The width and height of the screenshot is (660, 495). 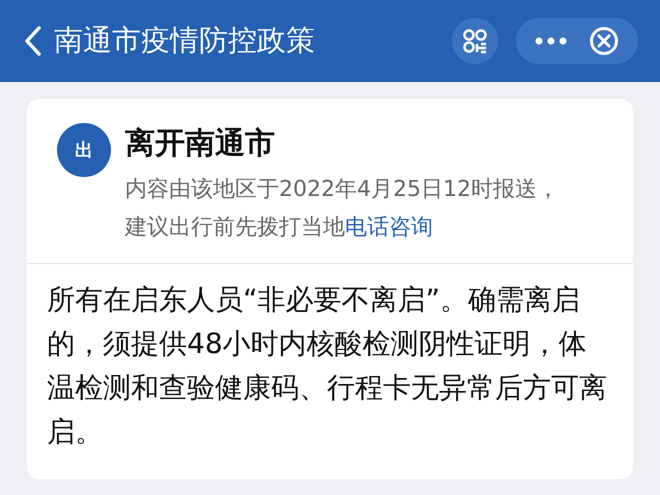 What do you see at coordinates (184, 41) in the screenshot?
I see `page-title: 南通市疫情防控政策` at bounding box center [184, 41].